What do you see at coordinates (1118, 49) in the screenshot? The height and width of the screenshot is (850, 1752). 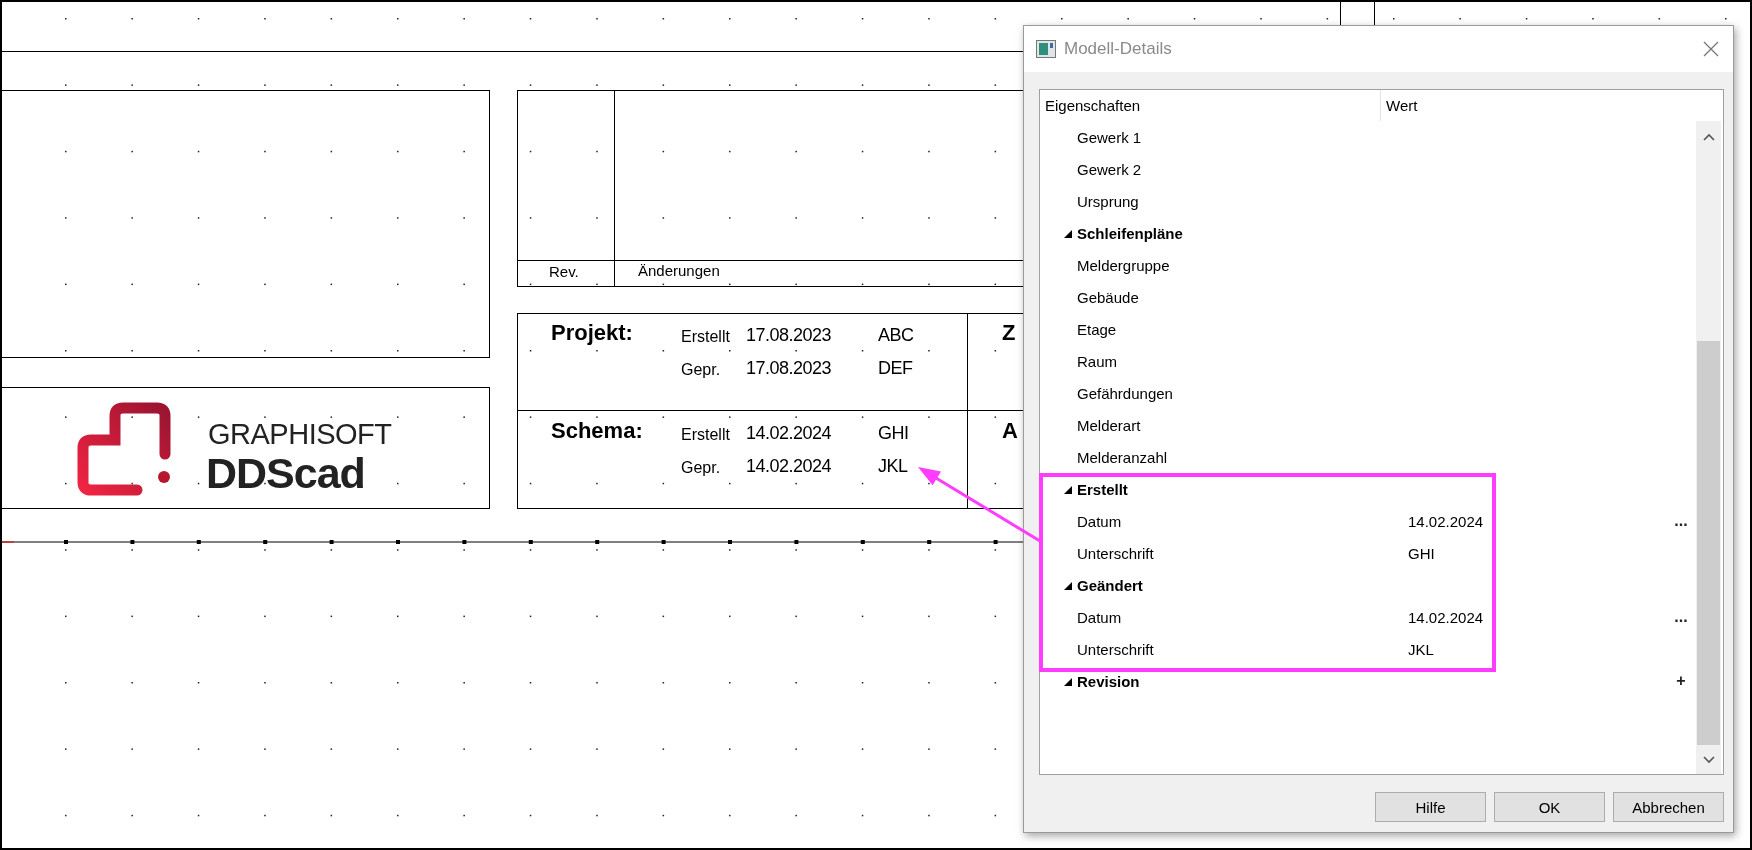 I see `window-title: Modell-Details` at bounding box center [1118, 49].